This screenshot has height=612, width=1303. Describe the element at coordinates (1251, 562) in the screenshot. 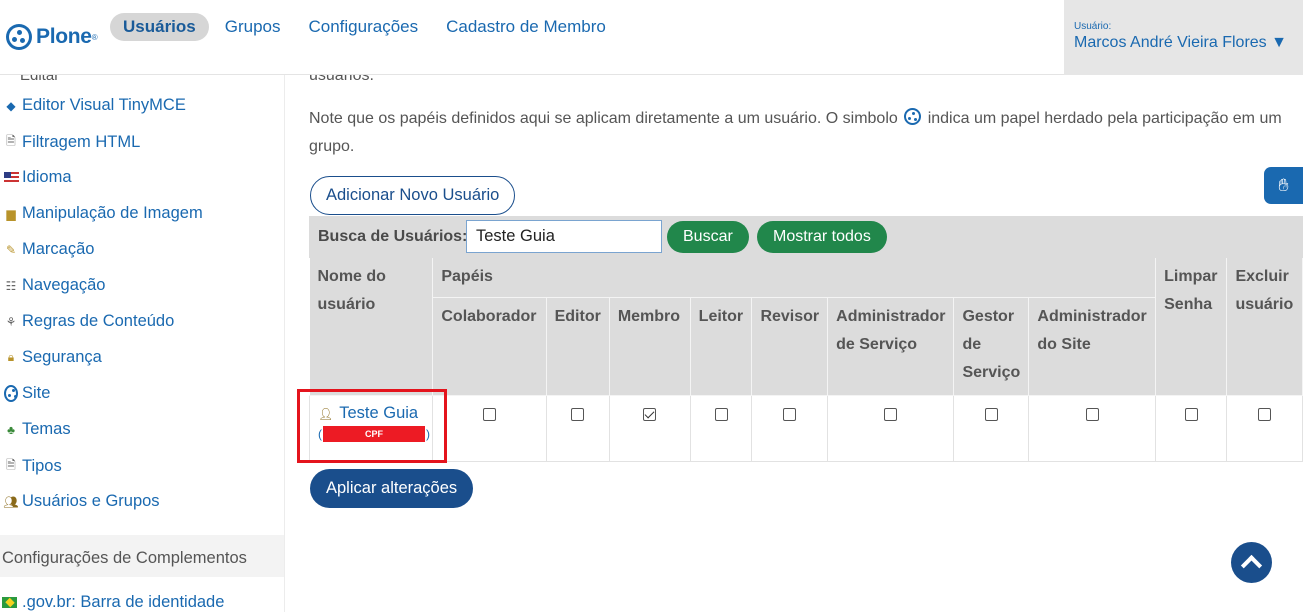

I see `back-to-top-button` at that location.